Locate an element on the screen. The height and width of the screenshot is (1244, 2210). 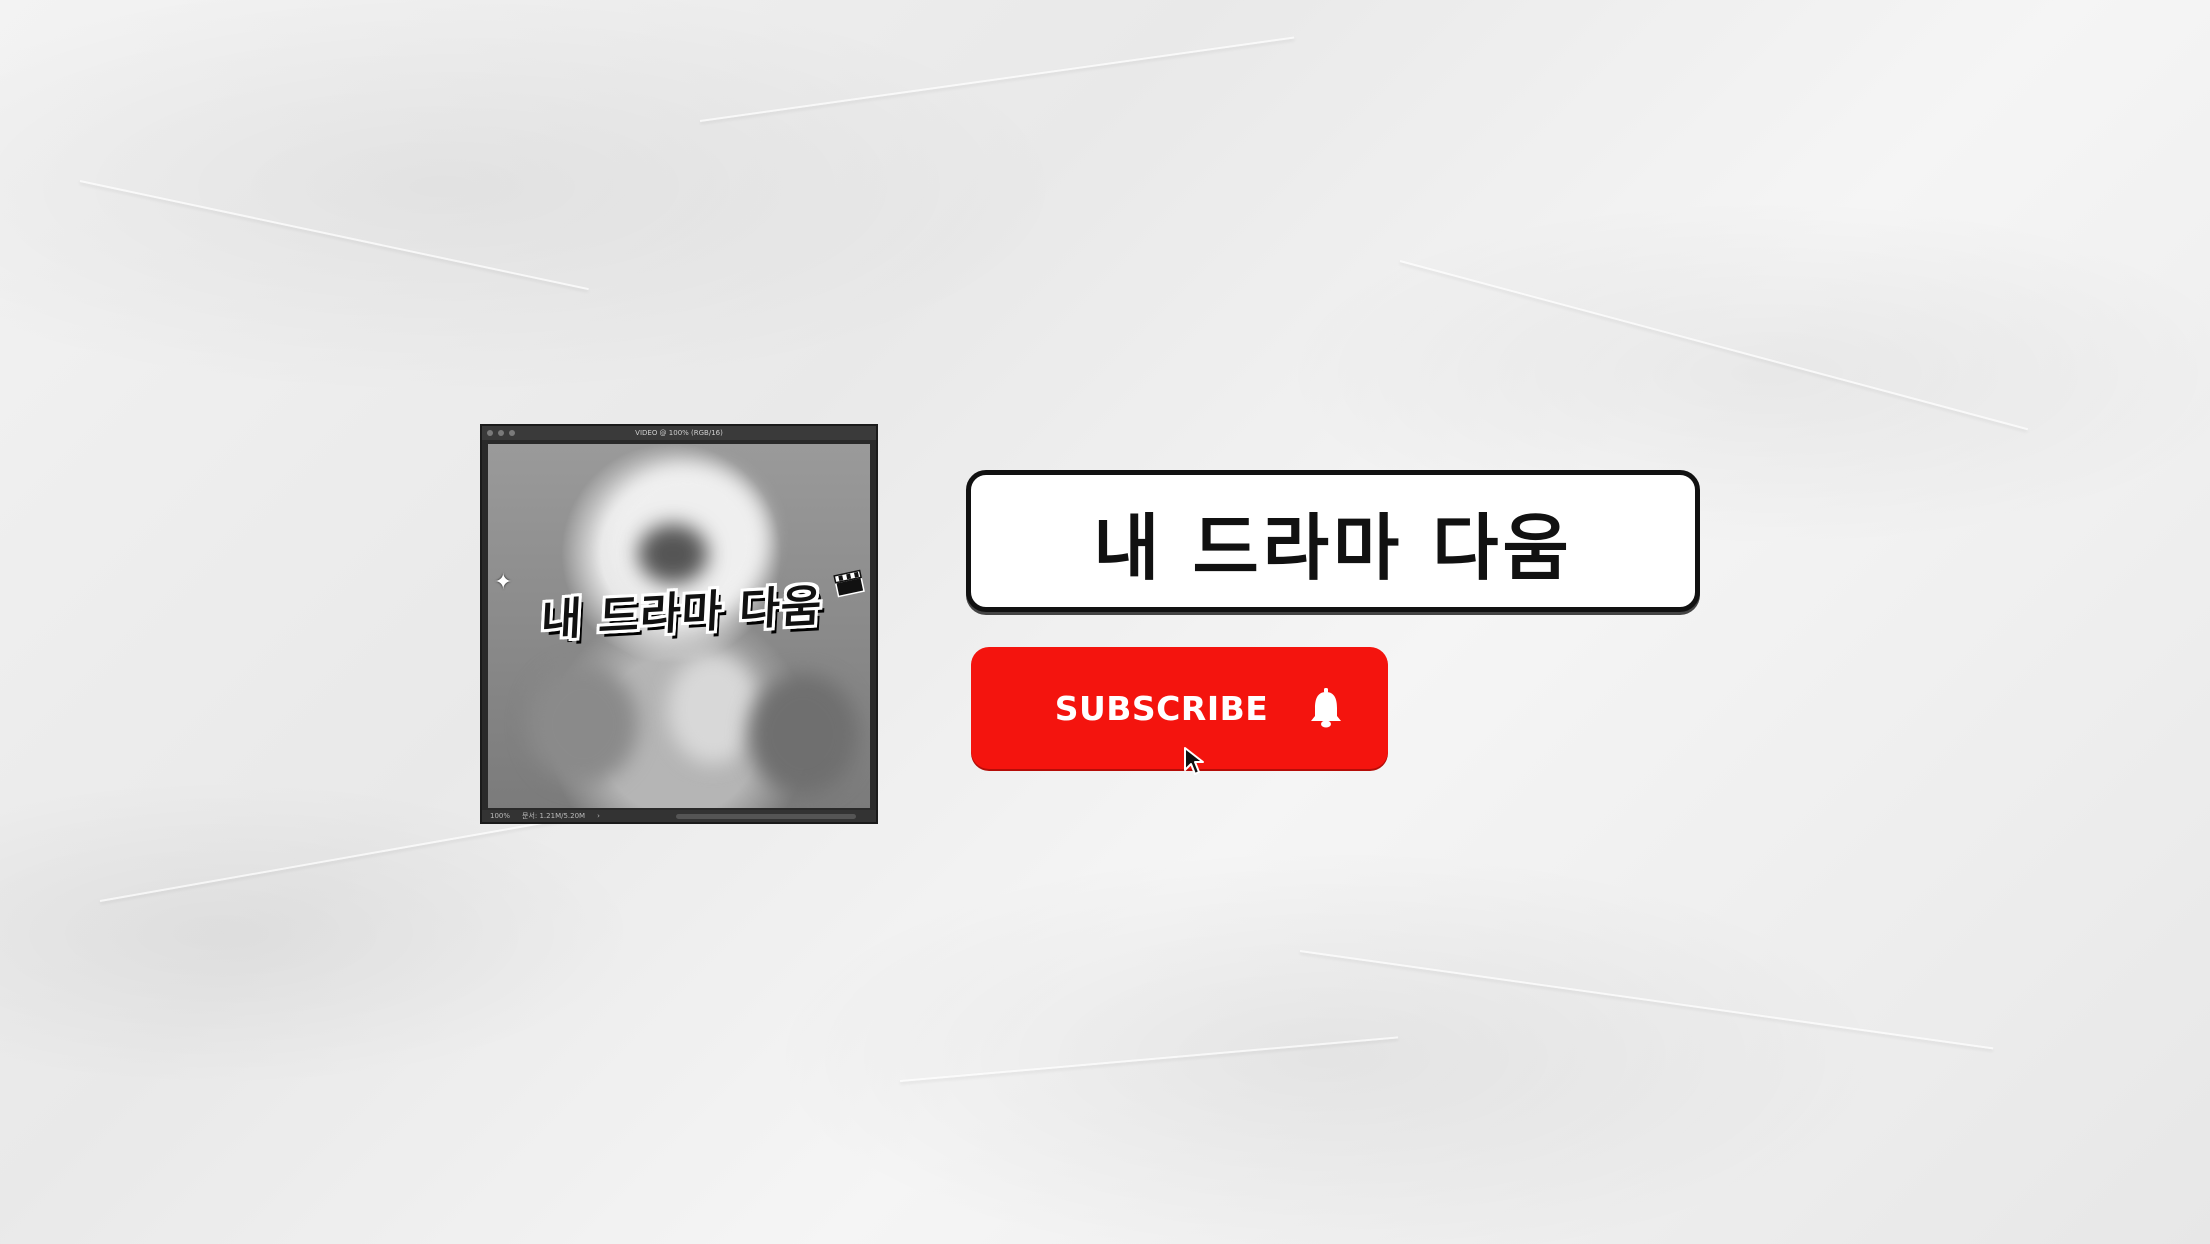
status-arrow: › is located at coordinates (598, 816).